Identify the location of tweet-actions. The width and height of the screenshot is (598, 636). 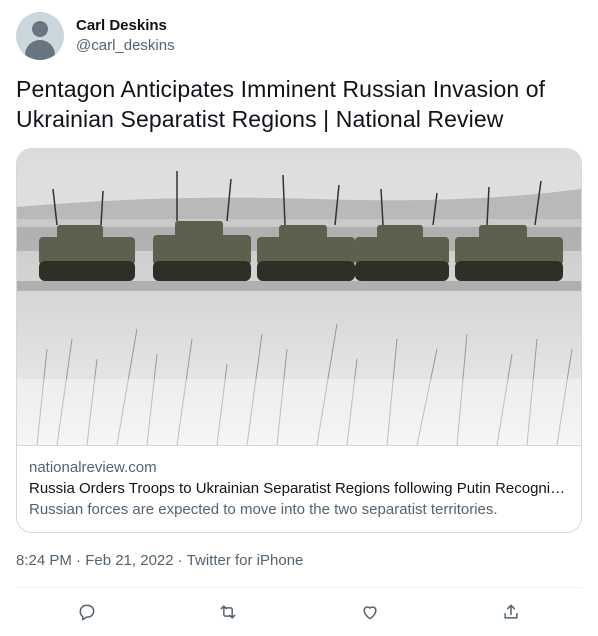
(299, 612).